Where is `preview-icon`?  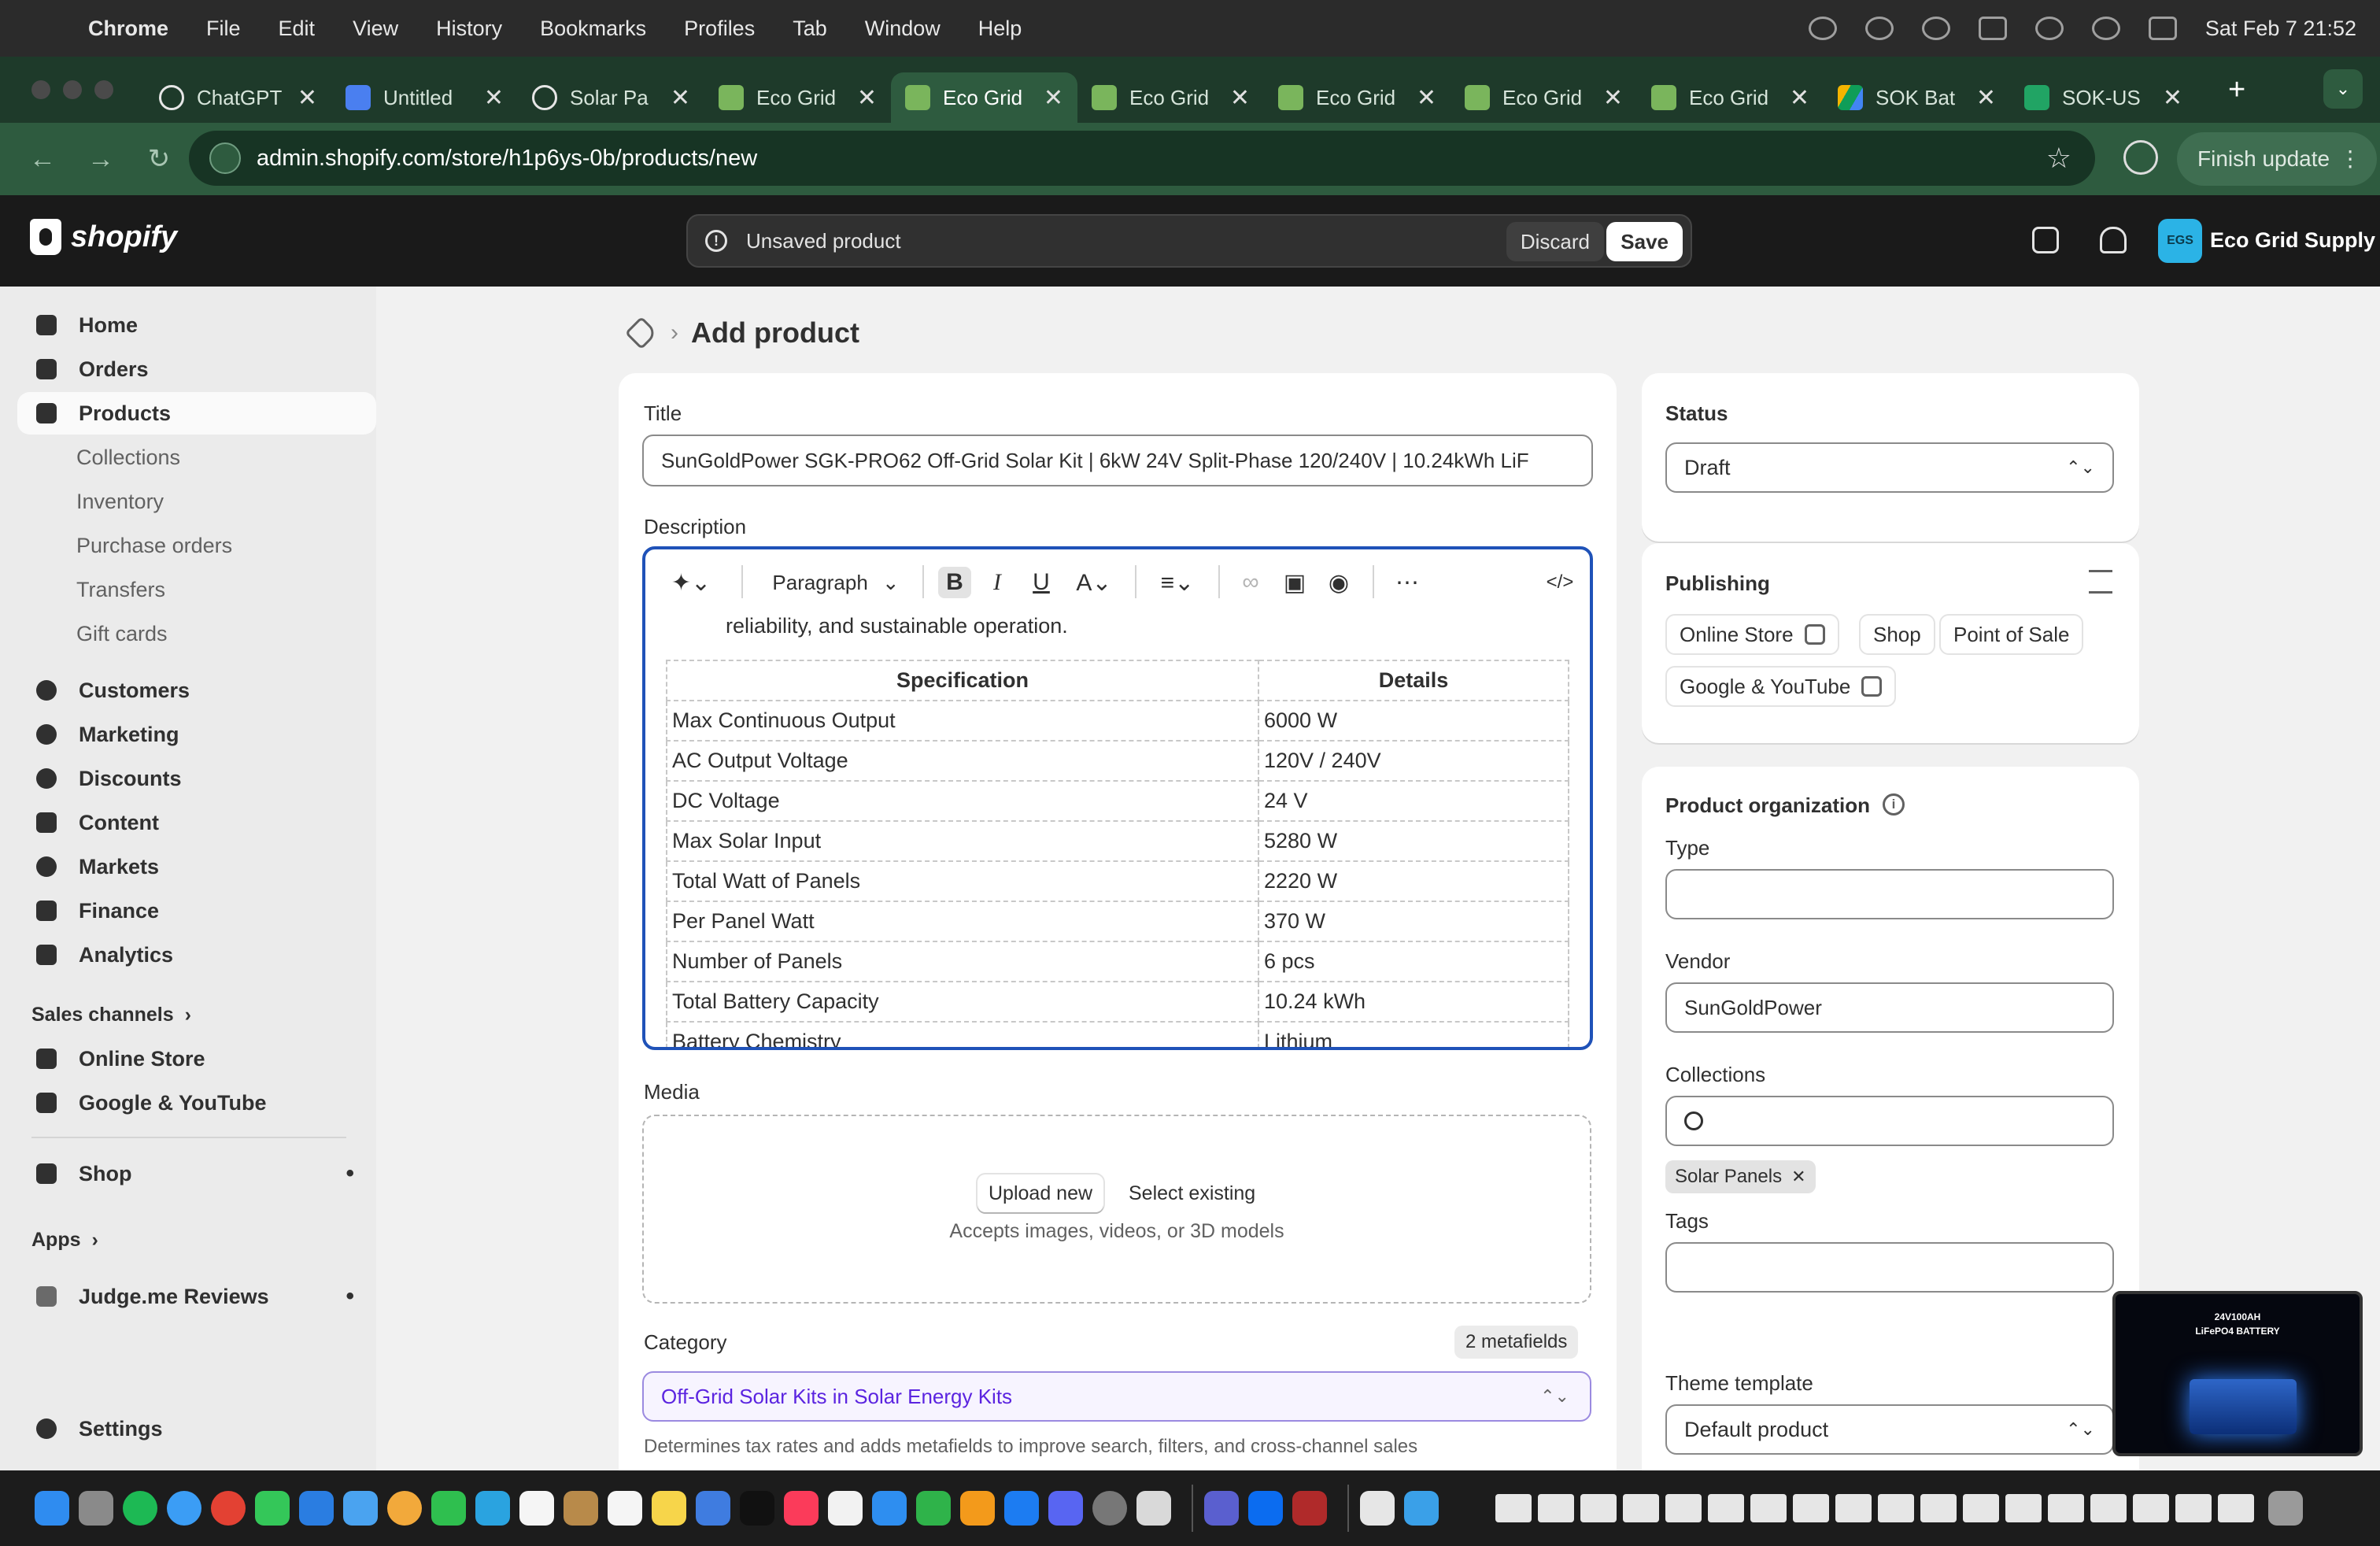 preview-icon is located at coordinates (1377, 1509).